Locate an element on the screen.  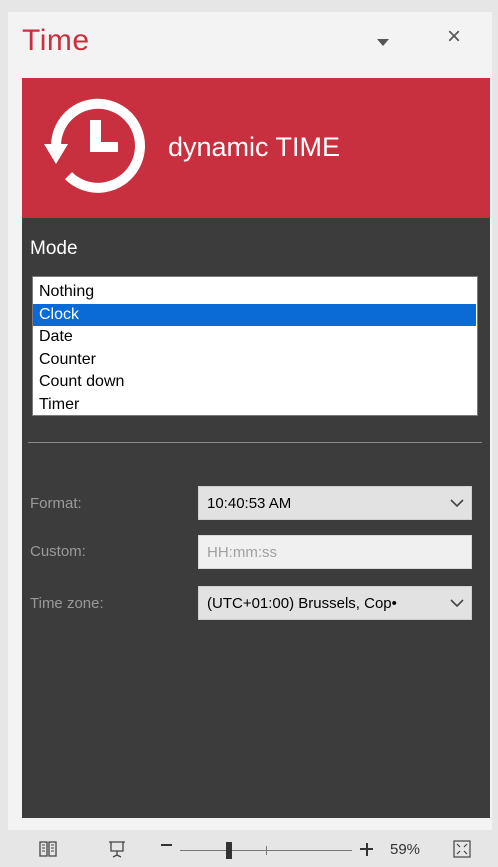
custom-format-field is located at coordinates (335, 552).